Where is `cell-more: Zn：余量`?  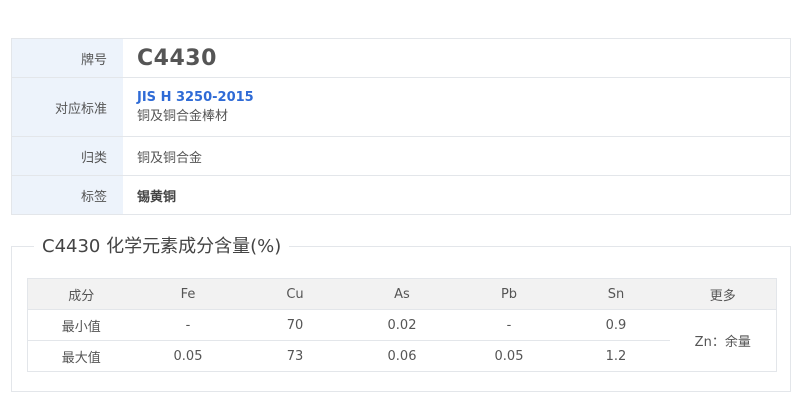
cell-more: Zn：余量 is located at coordinates (723, 340).